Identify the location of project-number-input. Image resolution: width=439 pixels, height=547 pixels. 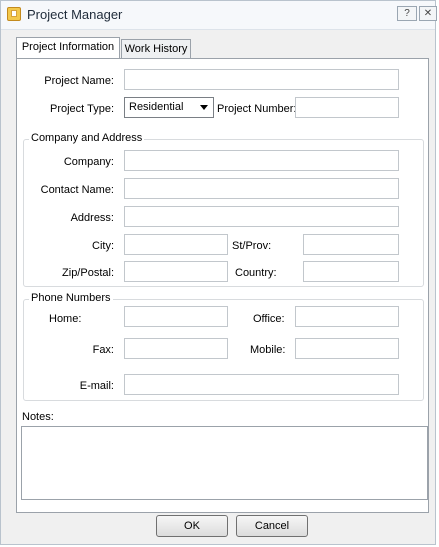
(347, 107).